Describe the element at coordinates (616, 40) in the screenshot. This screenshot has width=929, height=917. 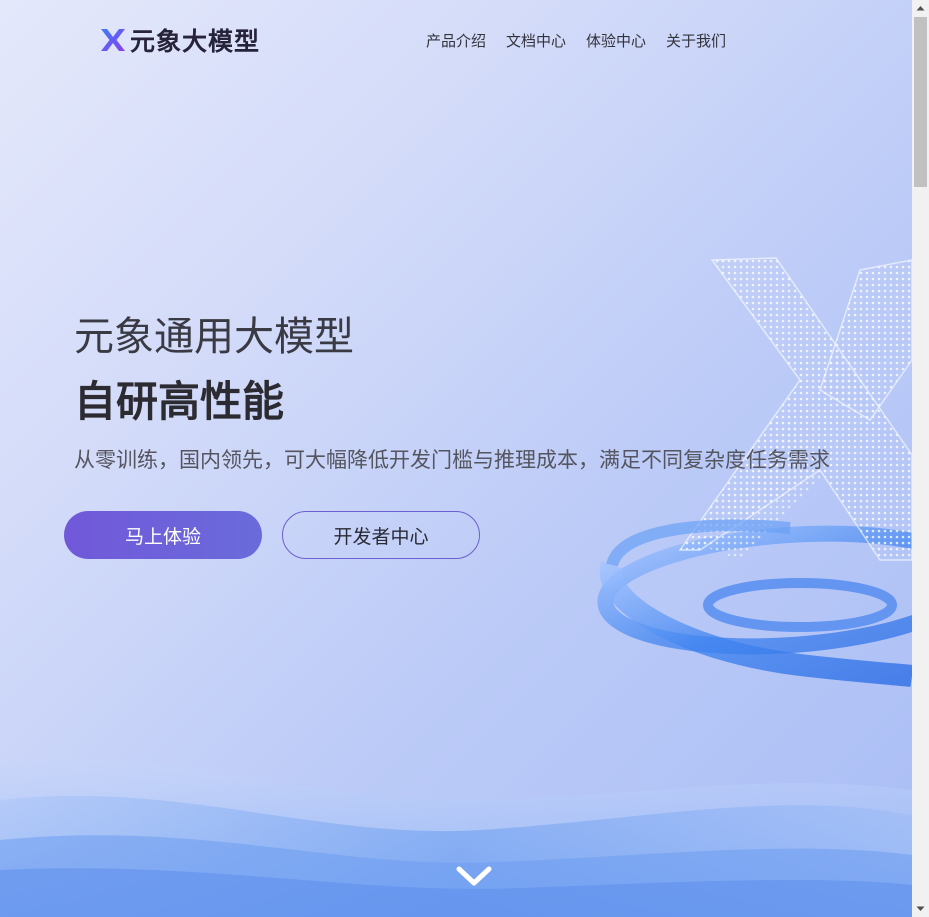
I see `nav-item-experience: 体验中心` at that location.